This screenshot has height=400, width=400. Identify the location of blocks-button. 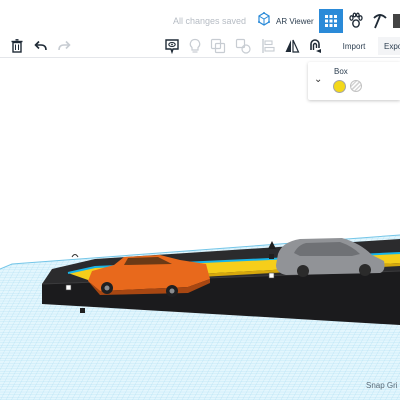
(356, 21).